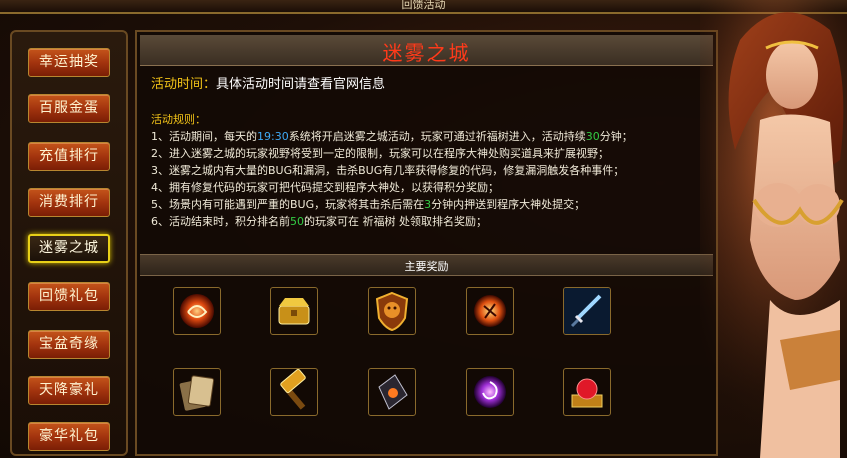 The height and width of the screenshot is (458, 847). What do you see at coordinates (592, 136) in the screenshot?
I see `rule-1-duration: 30` at bounding box center [592, 136].